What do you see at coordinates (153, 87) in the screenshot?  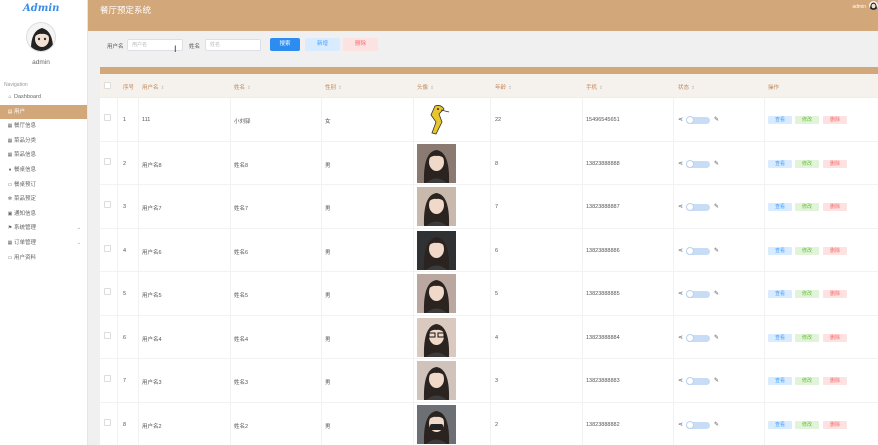 I see `header-username: 用户名 ⇕` at bounding box center [153, 87].